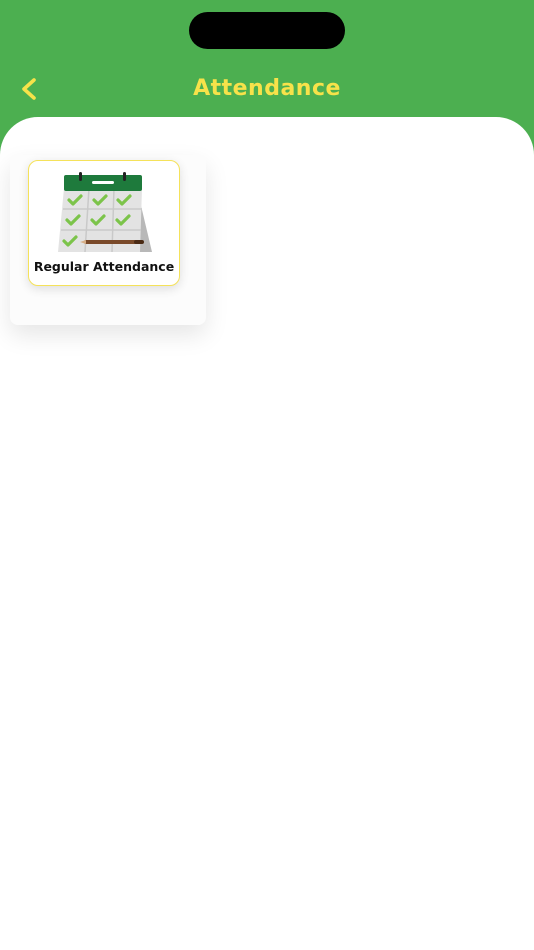 This screenshot has height=950, width=534. I want to click on dynamic-island, so click(267, 30).